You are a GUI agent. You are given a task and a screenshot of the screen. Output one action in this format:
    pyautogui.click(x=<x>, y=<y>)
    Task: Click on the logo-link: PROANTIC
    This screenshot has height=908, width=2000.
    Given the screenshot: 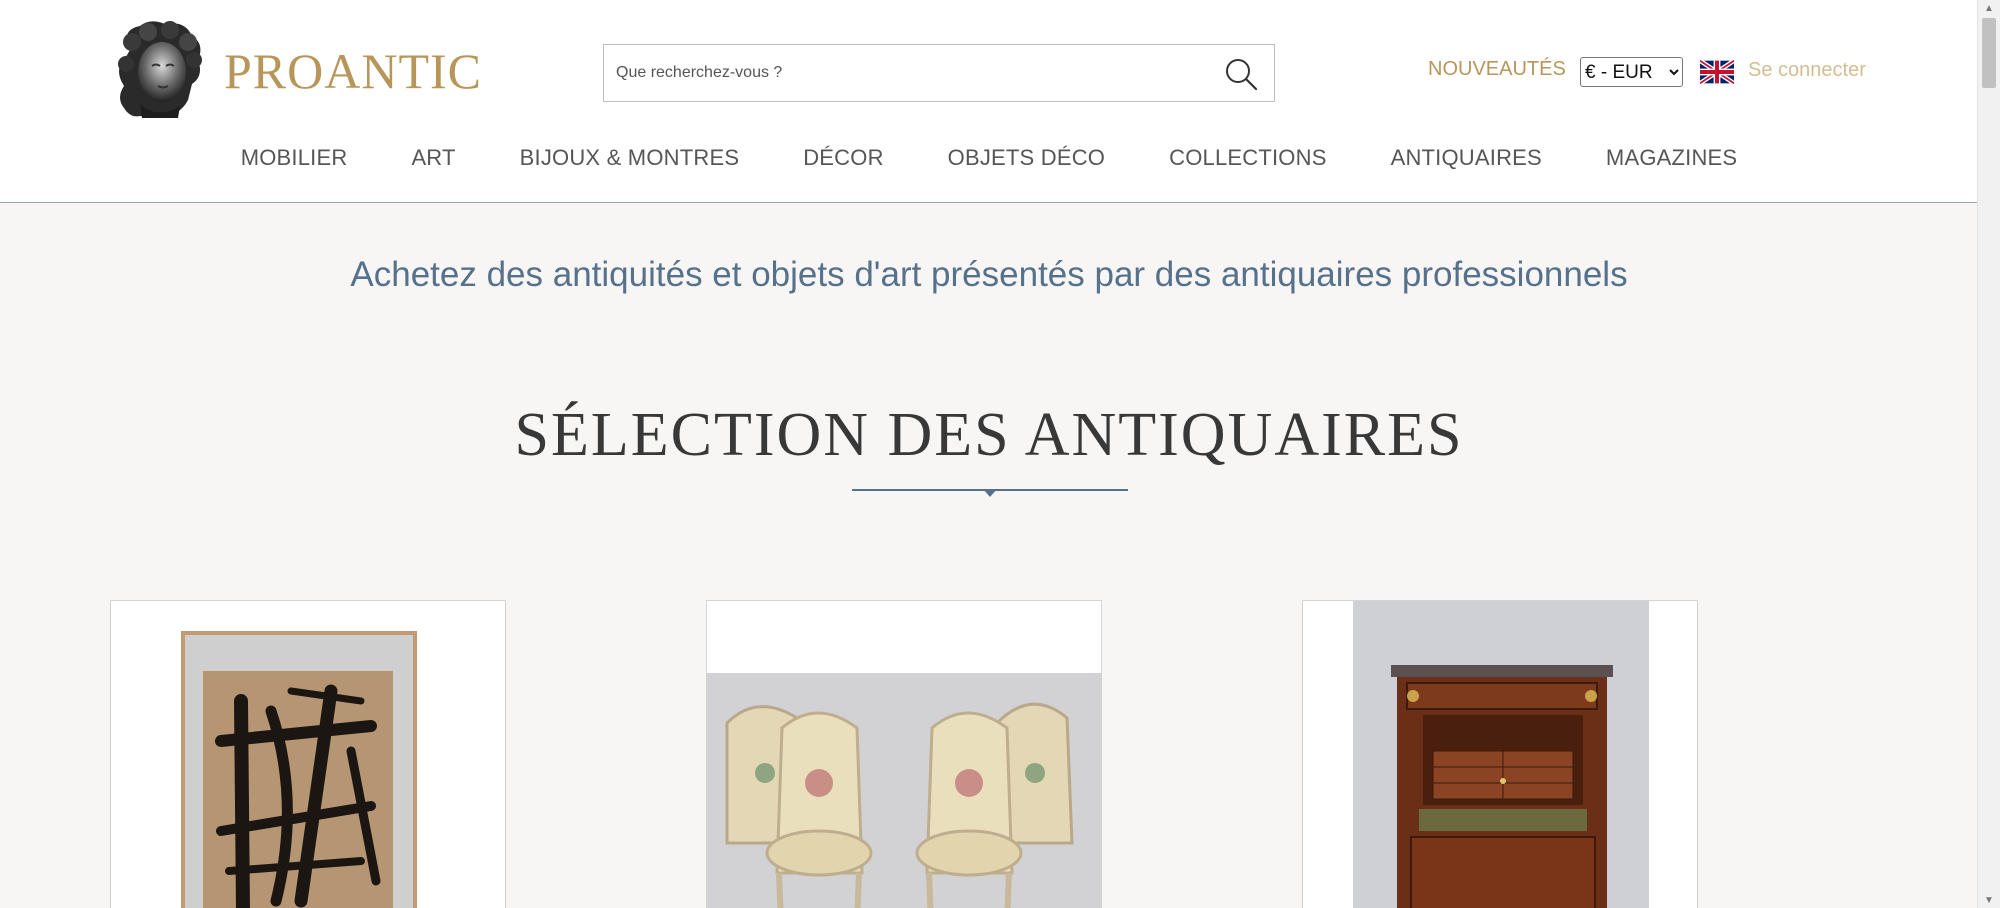 What is the action you would take?
    pyautogui.click(x=296, y=71)
    